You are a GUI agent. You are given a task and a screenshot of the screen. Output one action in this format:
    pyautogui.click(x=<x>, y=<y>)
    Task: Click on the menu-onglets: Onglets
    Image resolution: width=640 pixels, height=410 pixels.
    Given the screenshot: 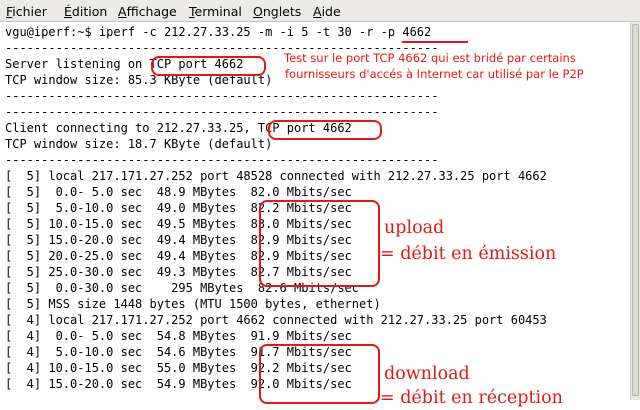 What is the action you would take?
    pyautogui.click(x=277, y=11)
    